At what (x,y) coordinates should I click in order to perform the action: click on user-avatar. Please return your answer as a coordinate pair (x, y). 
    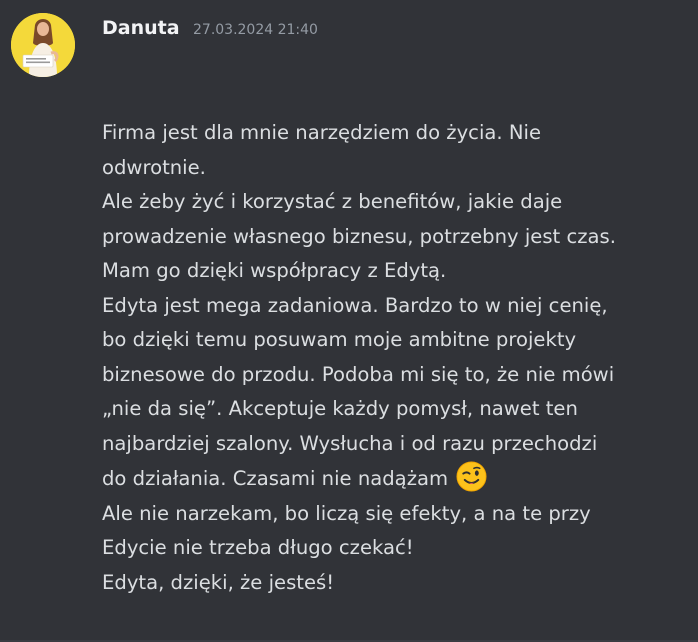
    Looking at the image, I should click on (43, 45).